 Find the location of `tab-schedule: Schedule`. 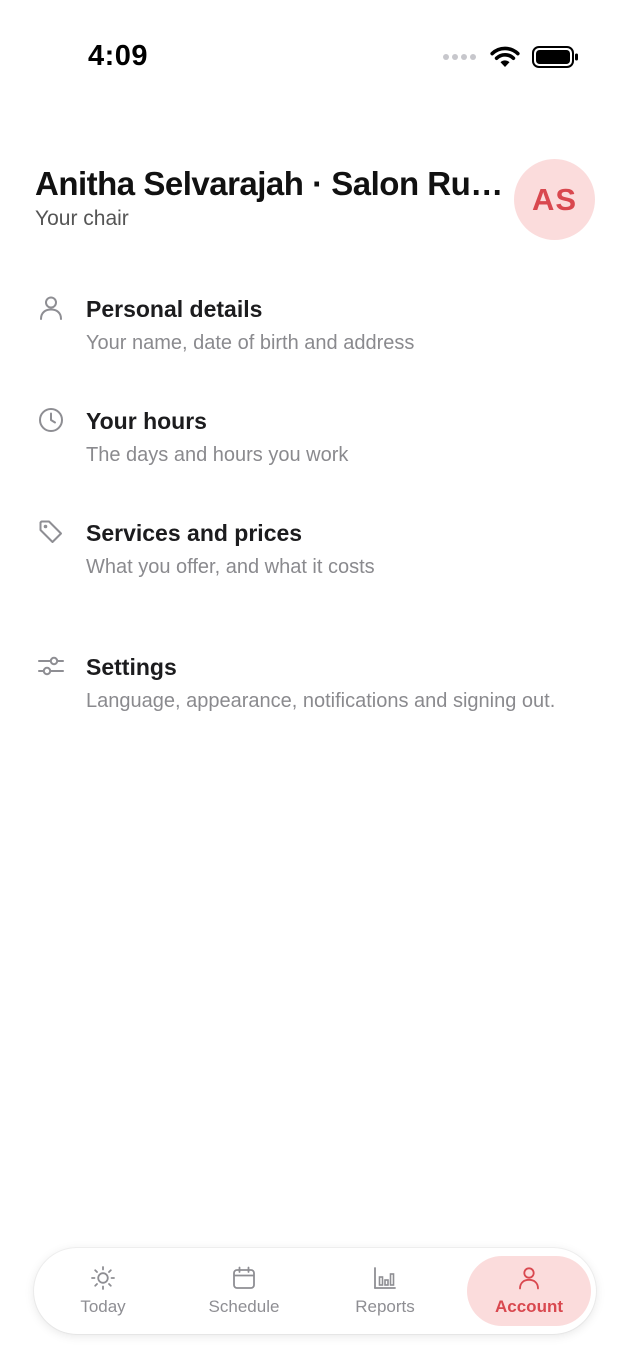

tab-schedule: Schedule is located at coordinates (244, 1291).